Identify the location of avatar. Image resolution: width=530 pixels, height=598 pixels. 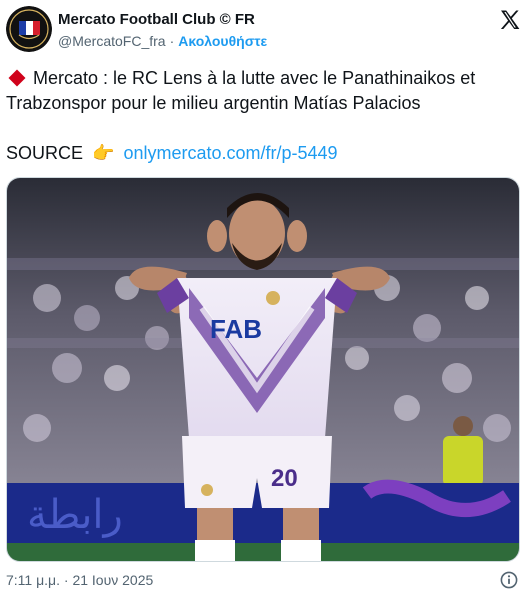
(29, 29).